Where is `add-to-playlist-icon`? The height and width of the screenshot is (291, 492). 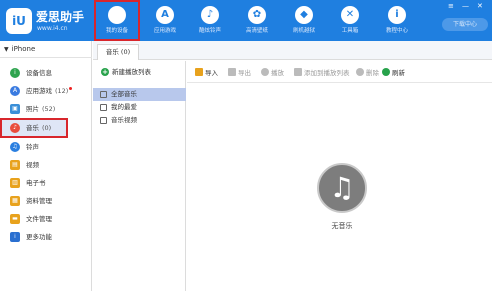
add-to-playlist-icon is located at coordinates (298, 72).